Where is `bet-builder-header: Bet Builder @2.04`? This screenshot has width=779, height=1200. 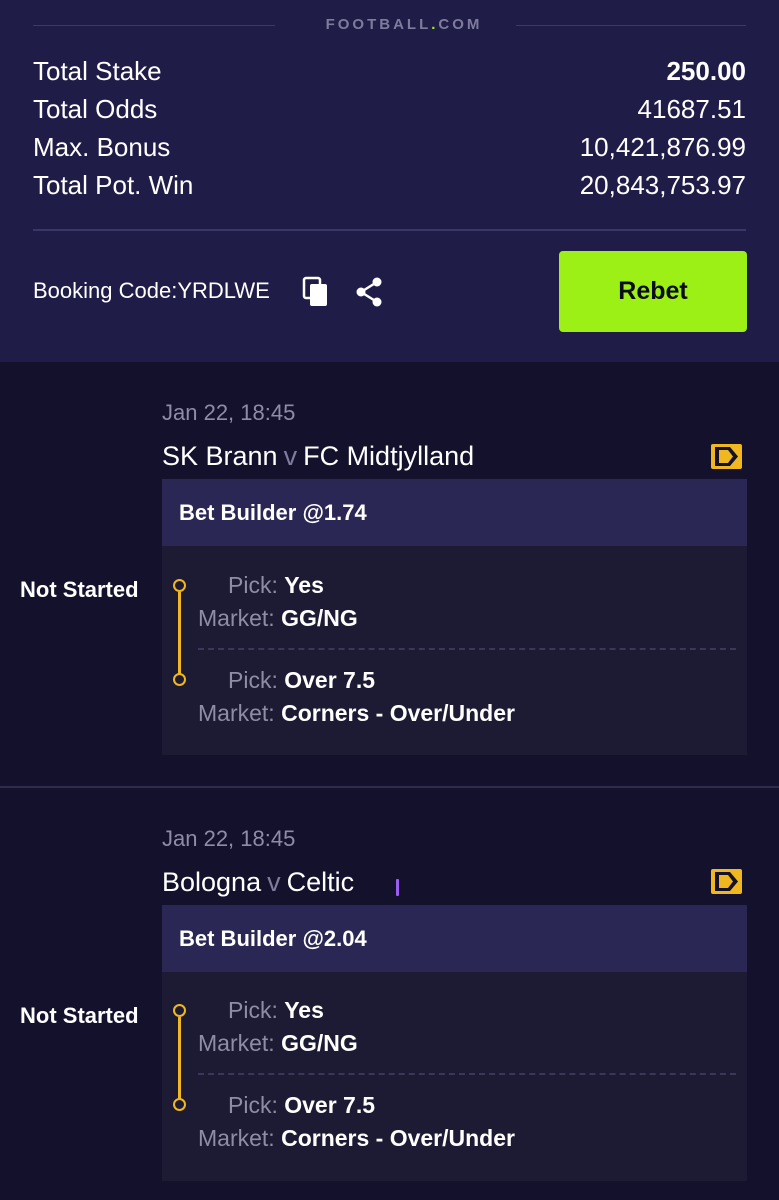
bet-builder-header: Bet Builder @2.04 is located at coordinates (454, 938).